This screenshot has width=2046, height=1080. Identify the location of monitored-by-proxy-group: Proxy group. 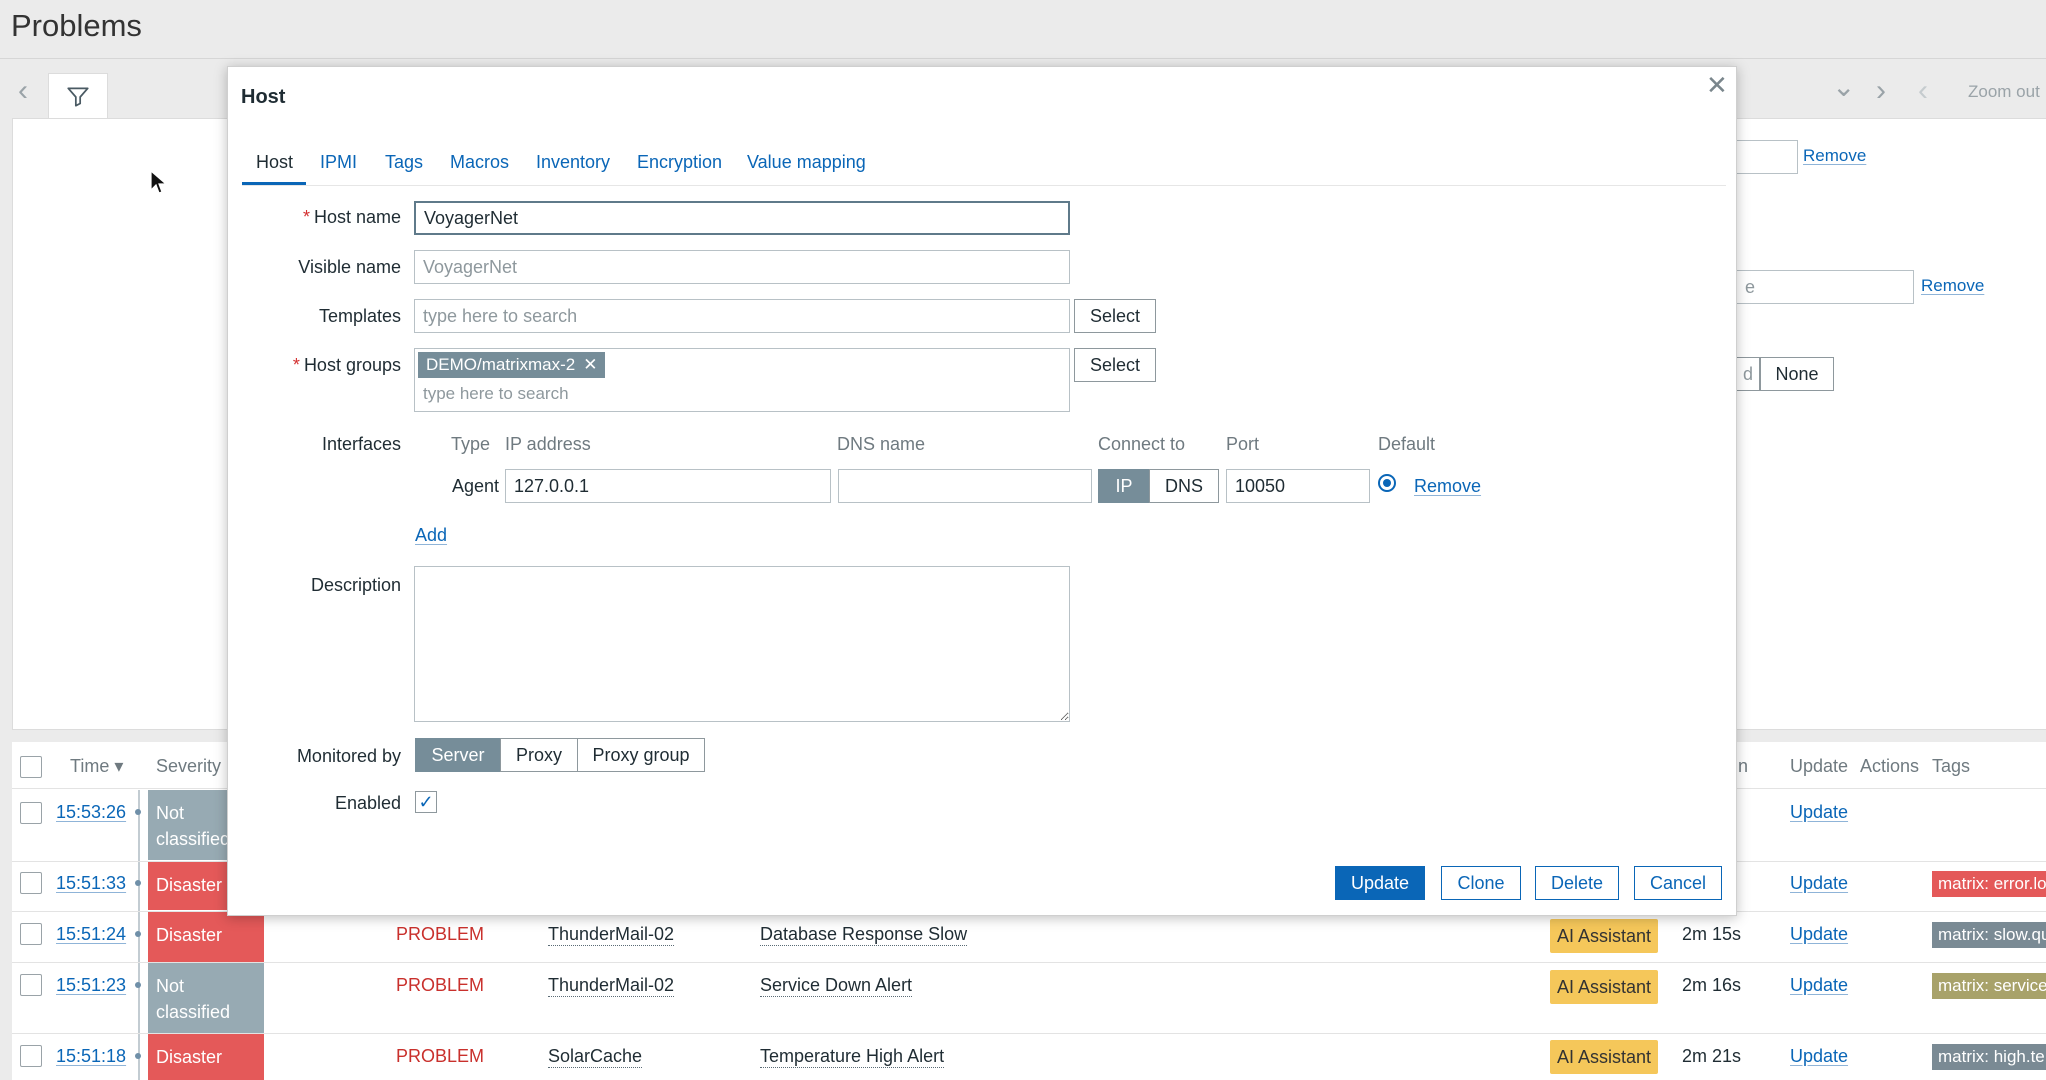
(641, 755).